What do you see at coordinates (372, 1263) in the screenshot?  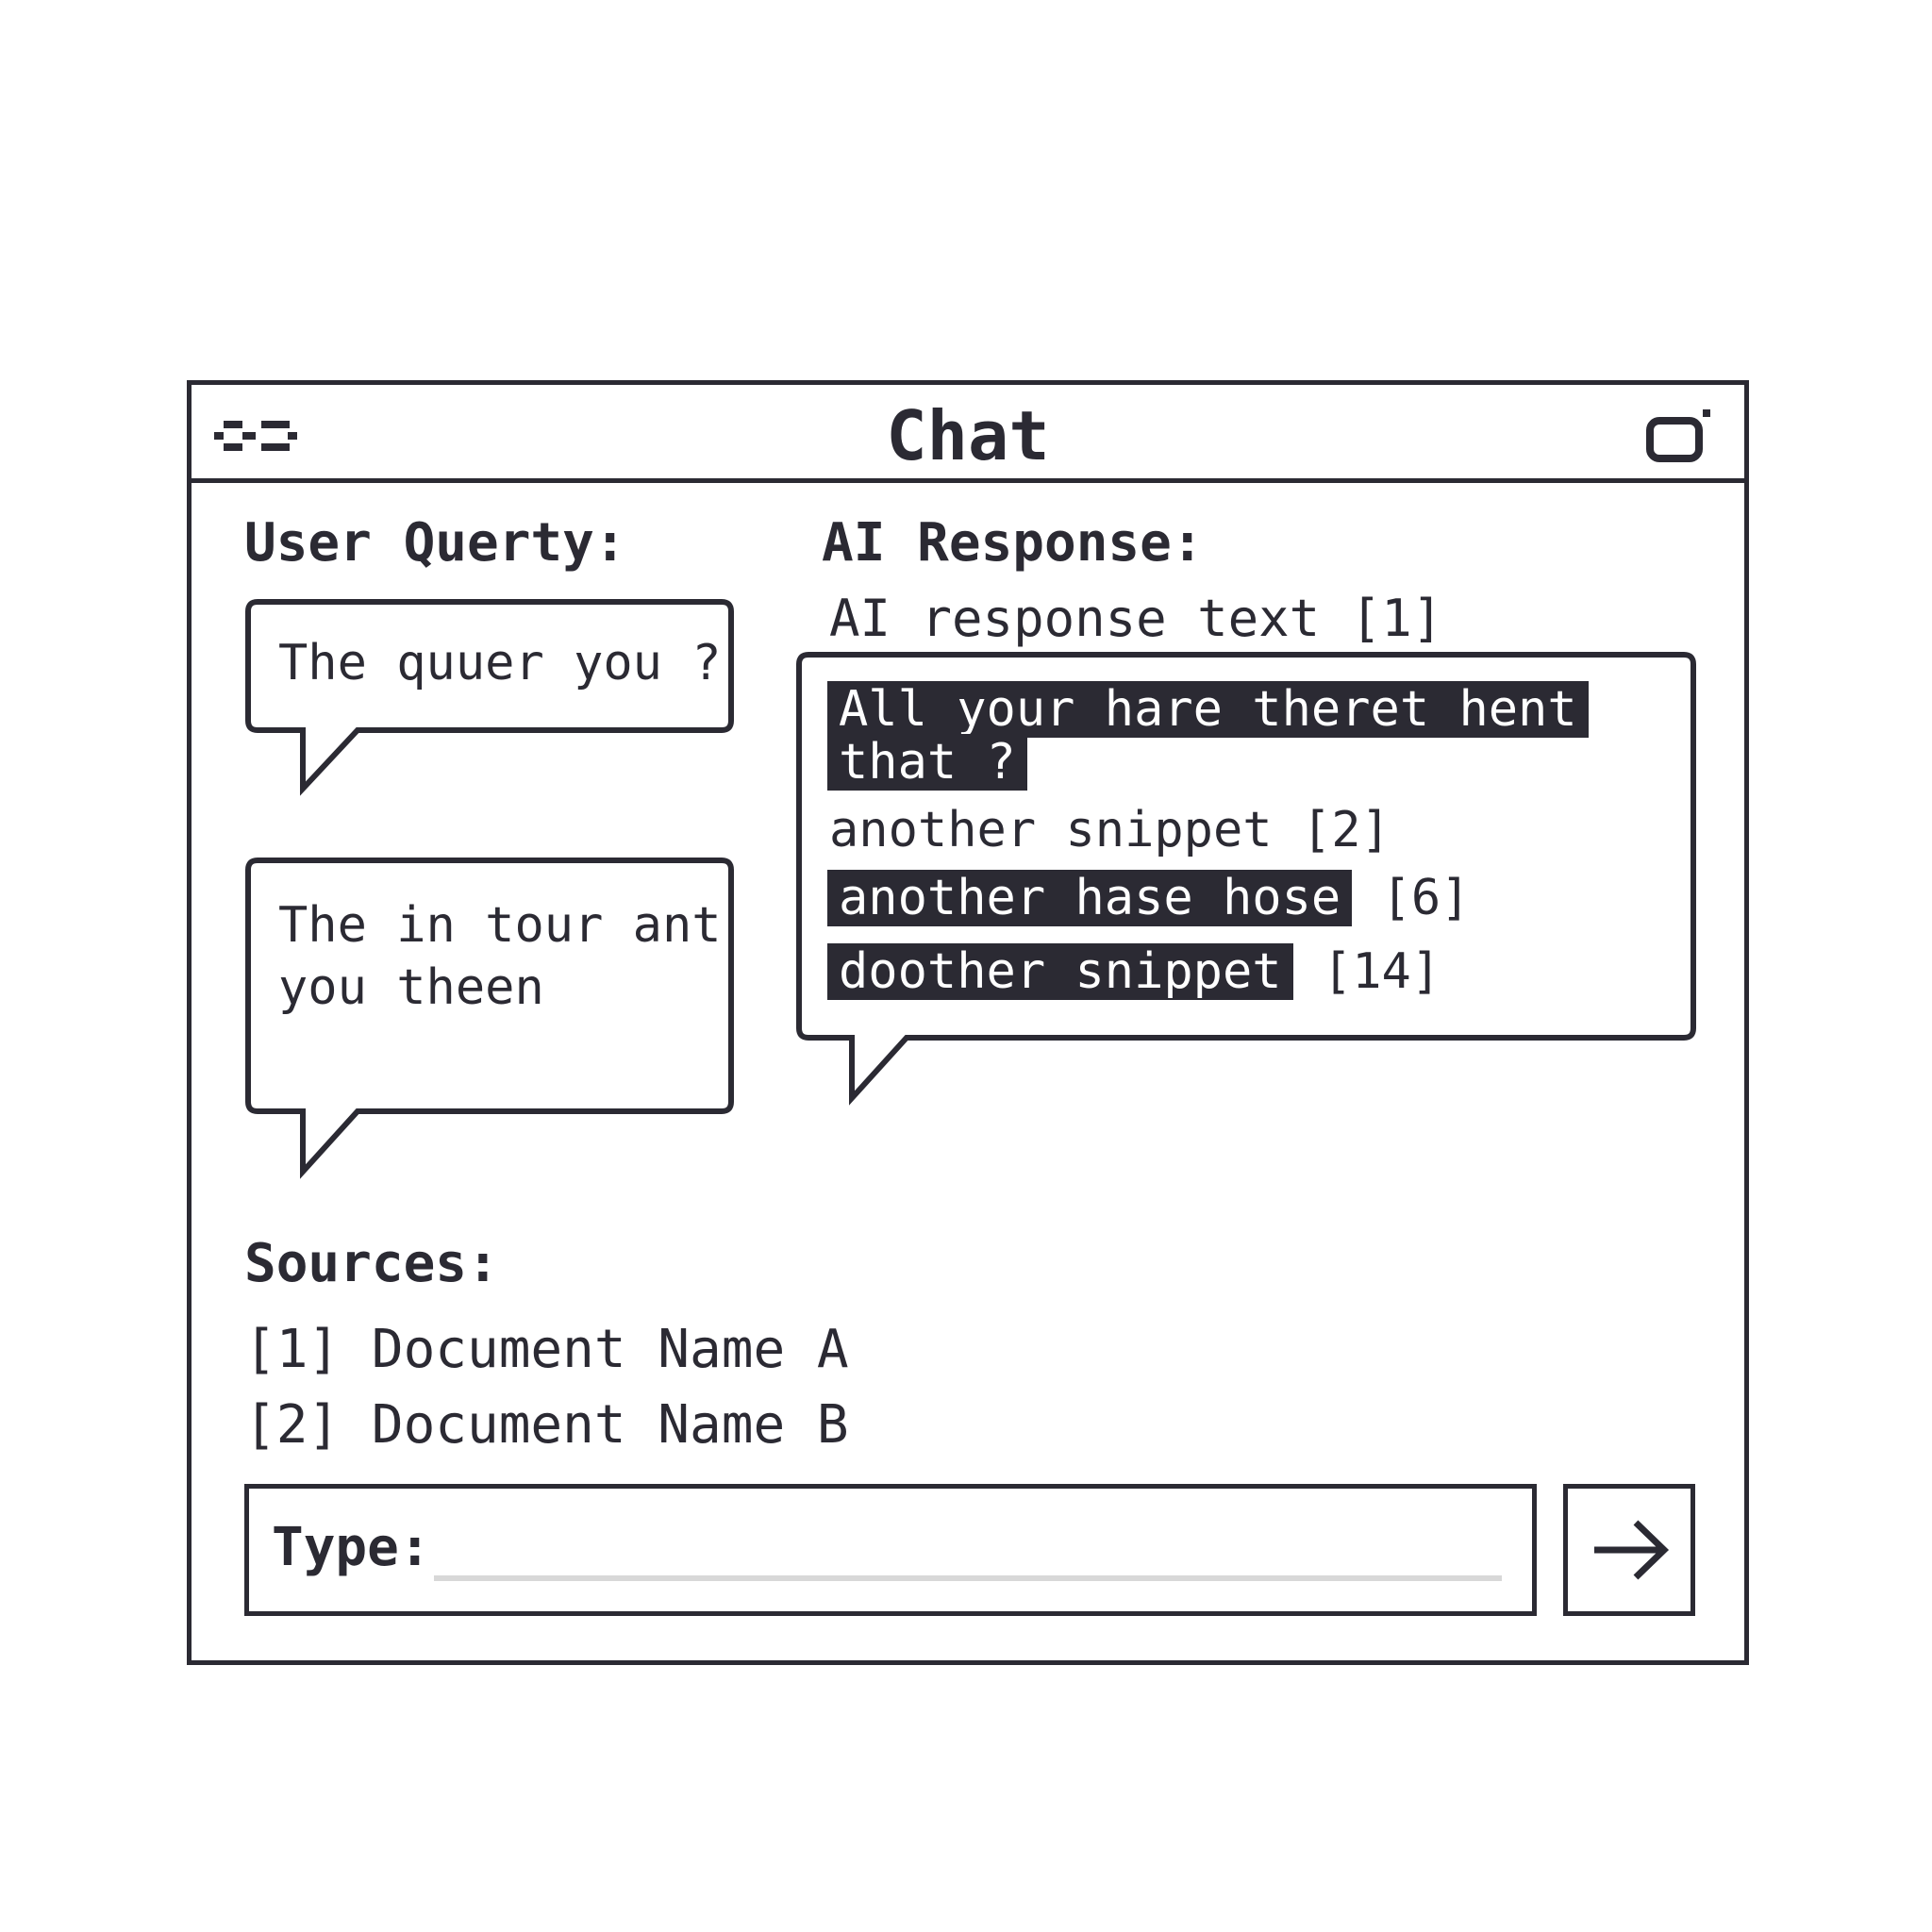 I see `sources-heading: Sources:` at bounding box center [372, 1263].